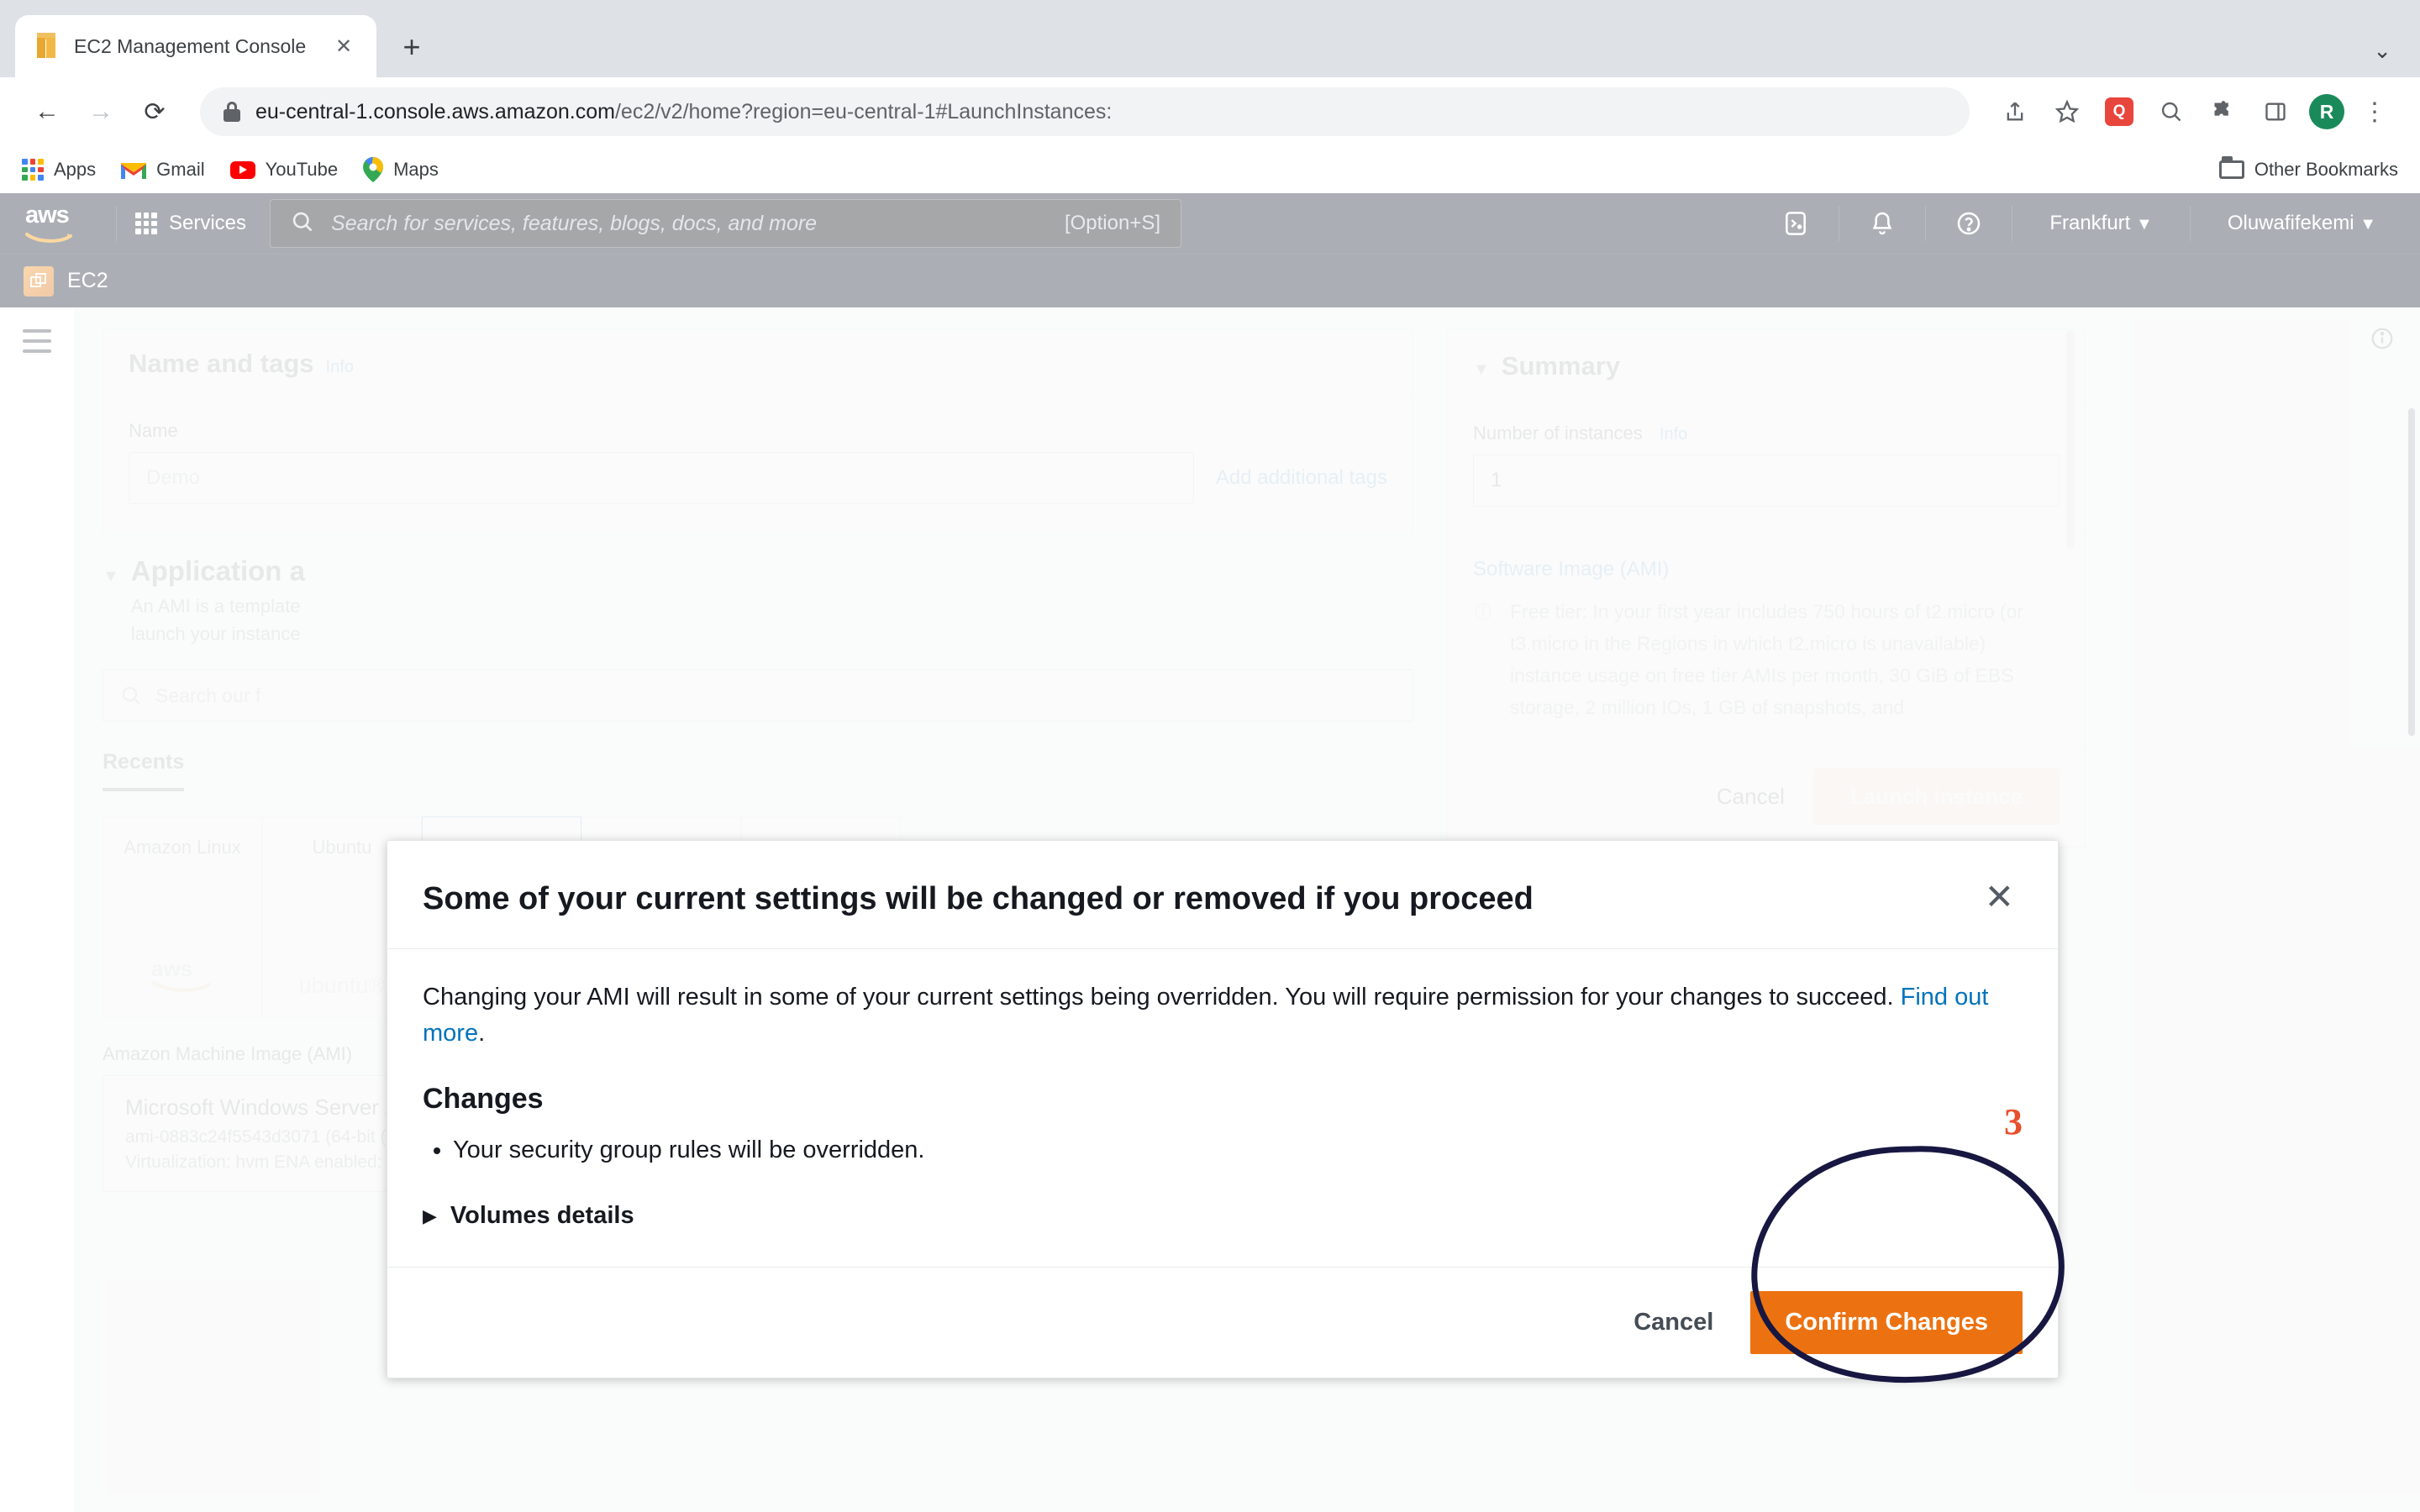 This screenshot has height=1512, width=2420. What do you see at coordinates (47, 111) in the screenshot?
I see `back-icon: ←` at bounding box center [47, 111].